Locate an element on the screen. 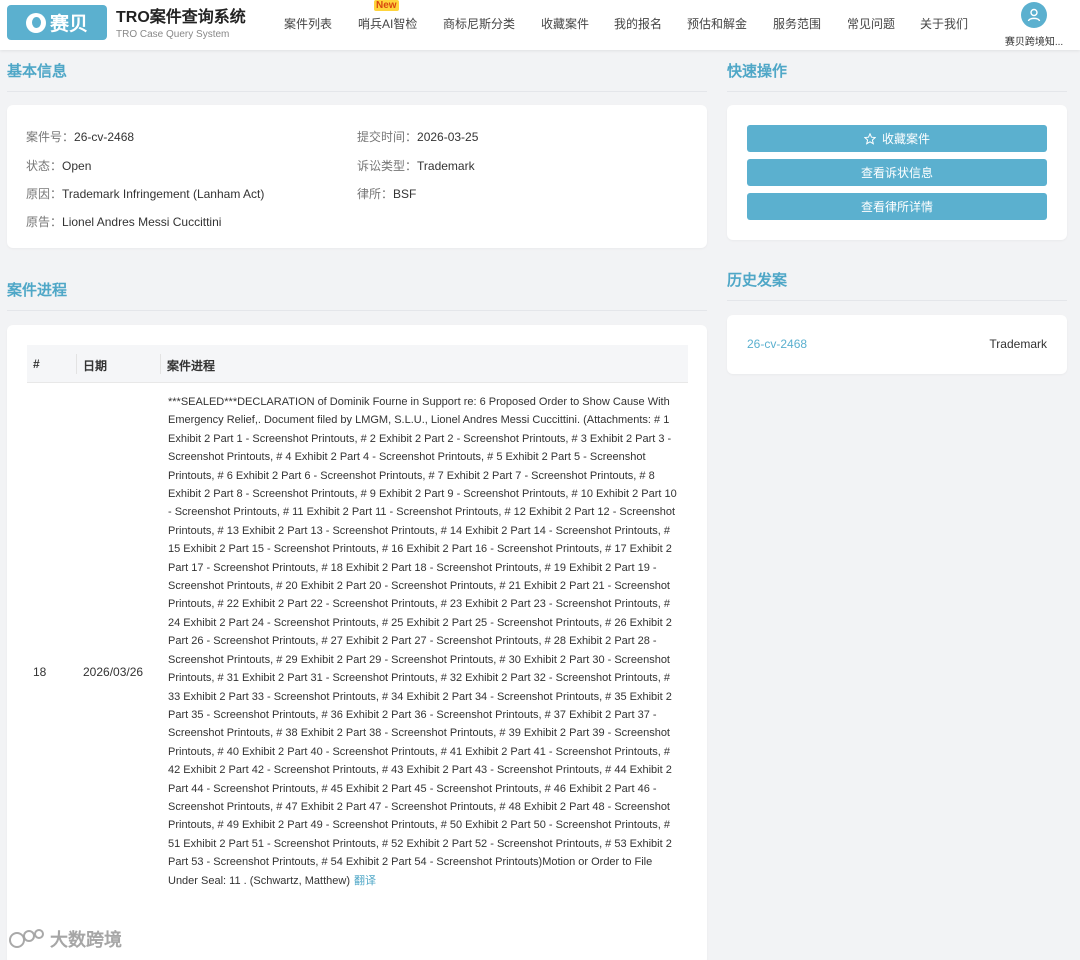 The width and height of the screenshot is (1080, 960). nav-ai-check-label: 哨兵AI智检 is located at coordinates (388, 24).